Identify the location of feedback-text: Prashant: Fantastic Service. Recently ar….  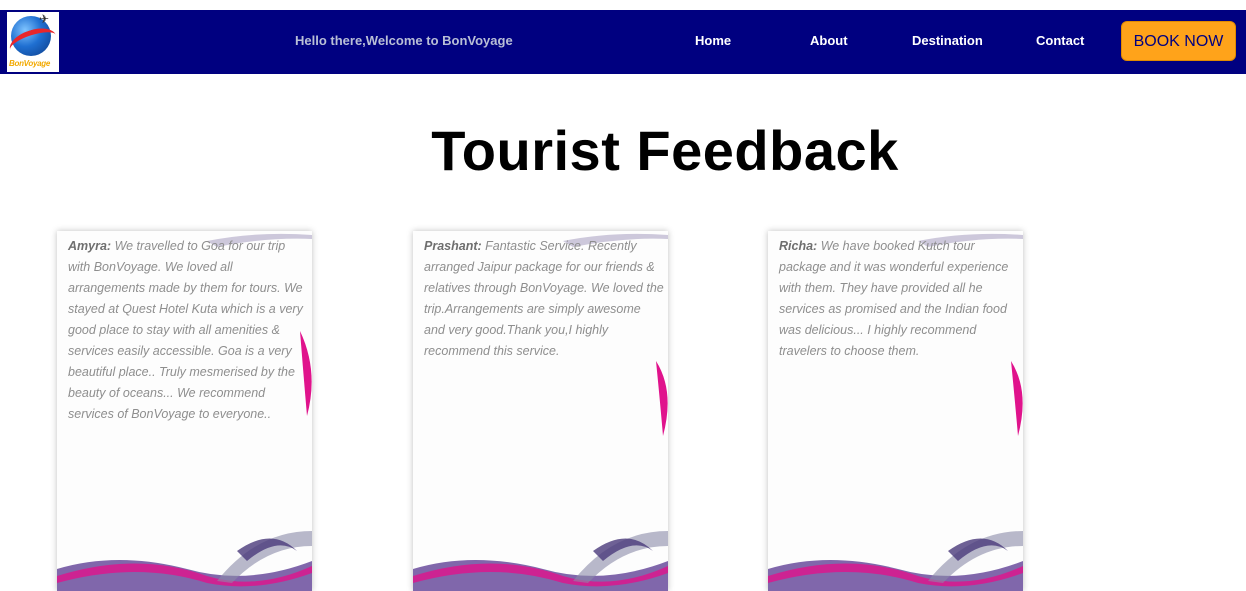
(544, 299).